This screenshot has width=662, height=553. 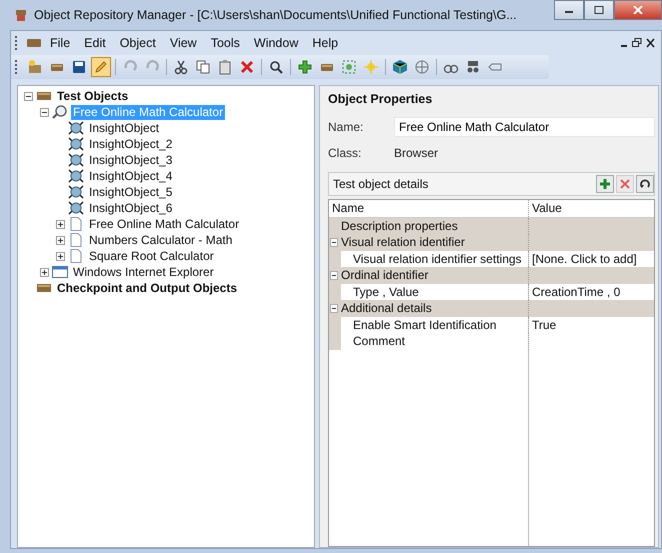 I want to click on field-label: Class:, so click(x=345, y=153).